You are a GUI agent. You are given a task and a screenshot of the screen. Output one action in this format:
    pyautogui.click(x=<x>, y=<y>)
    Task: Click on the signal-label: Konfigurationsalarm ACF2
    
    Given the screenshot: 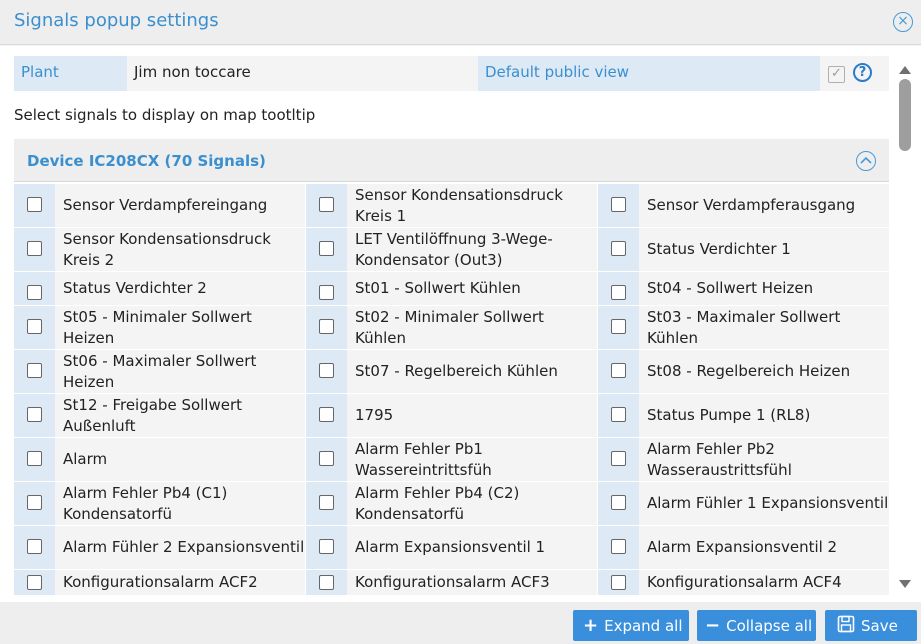 What is the action you would take?
    pyautogui.click(x=180, y=582)
    